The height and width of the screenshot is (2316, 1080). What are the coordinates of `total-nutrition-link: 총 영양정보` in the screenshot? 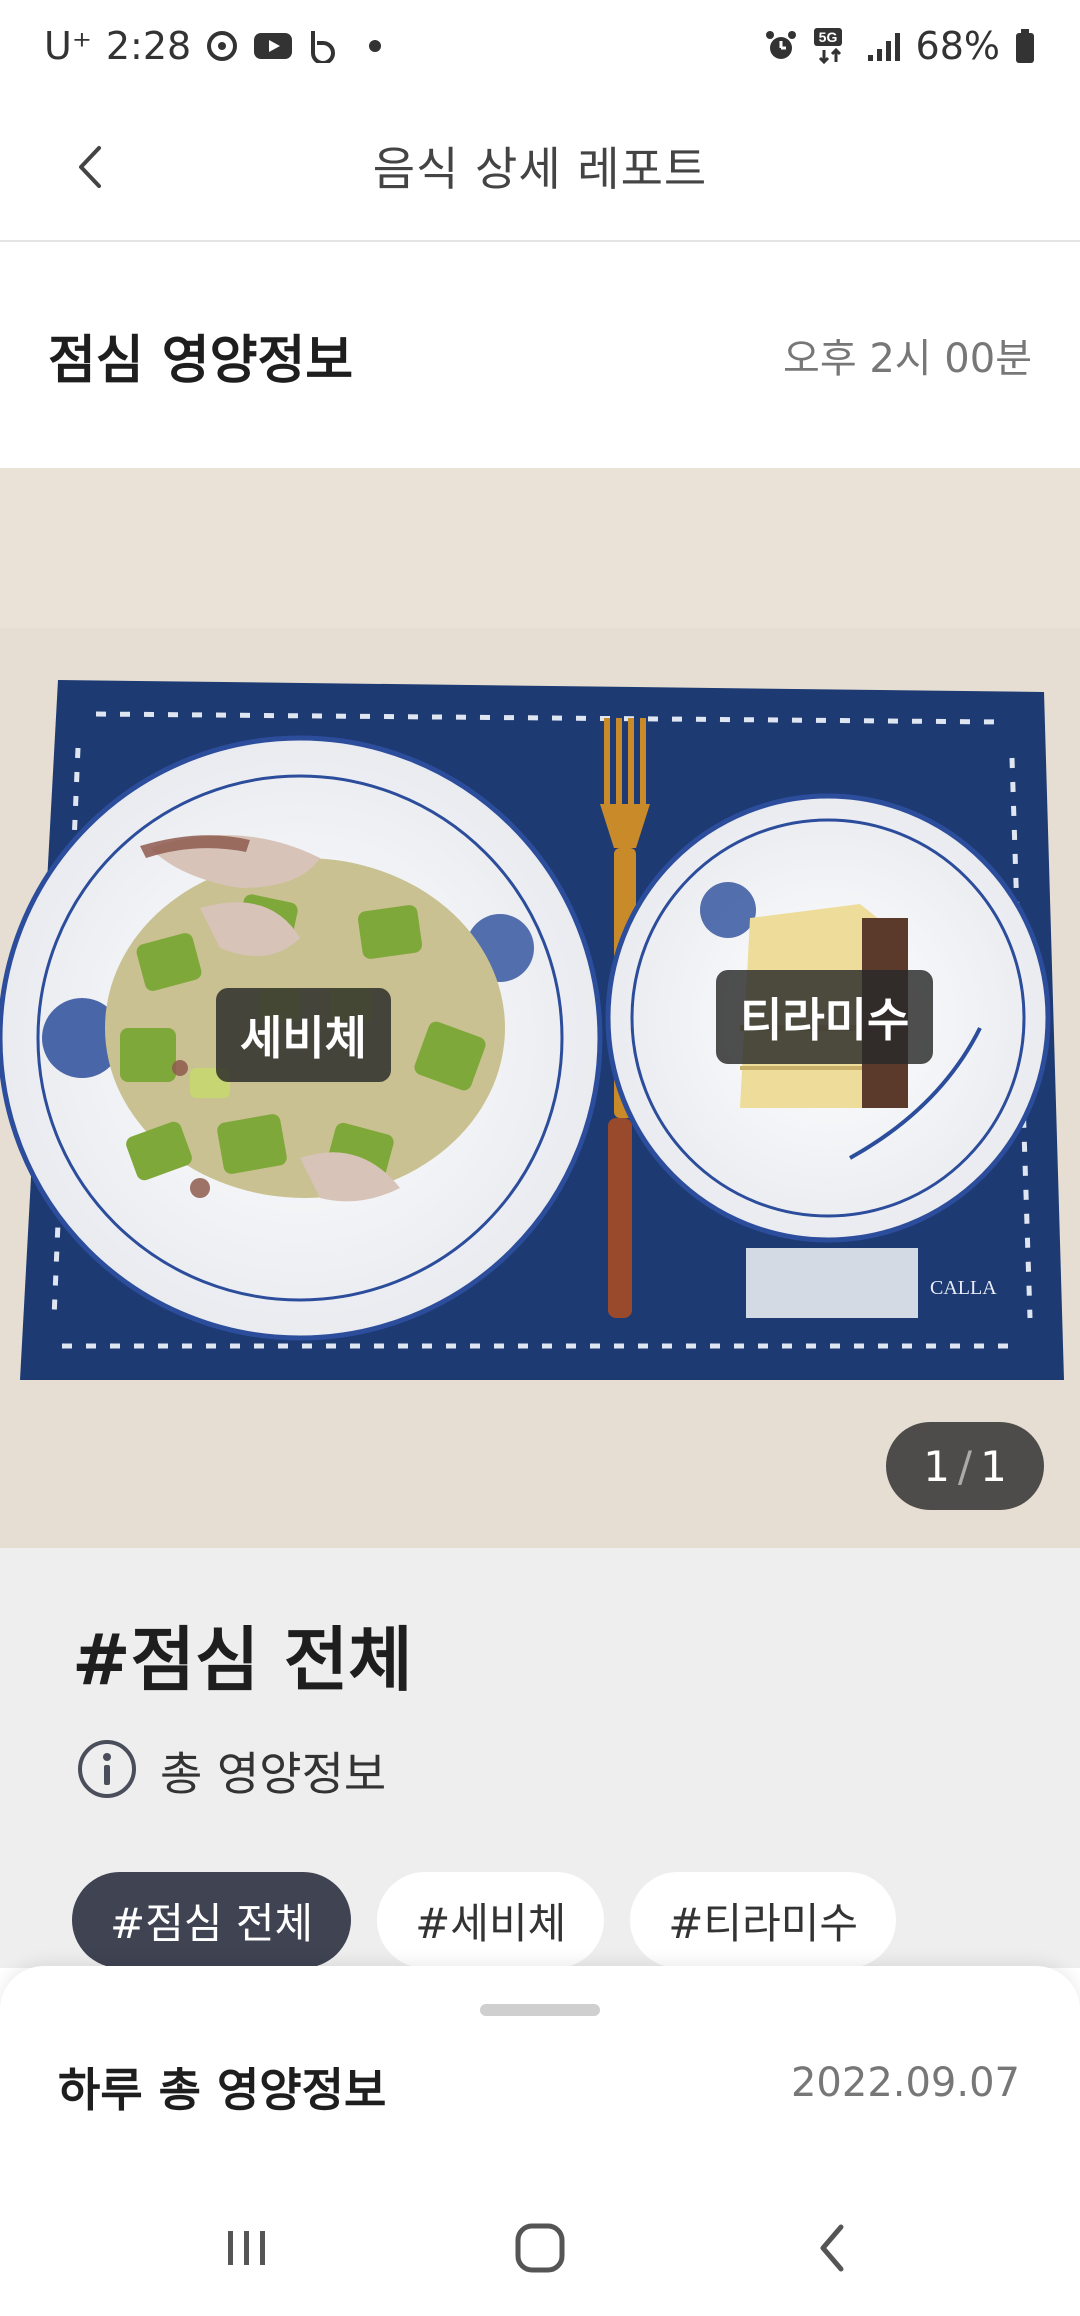 It's located at (231, 1771).